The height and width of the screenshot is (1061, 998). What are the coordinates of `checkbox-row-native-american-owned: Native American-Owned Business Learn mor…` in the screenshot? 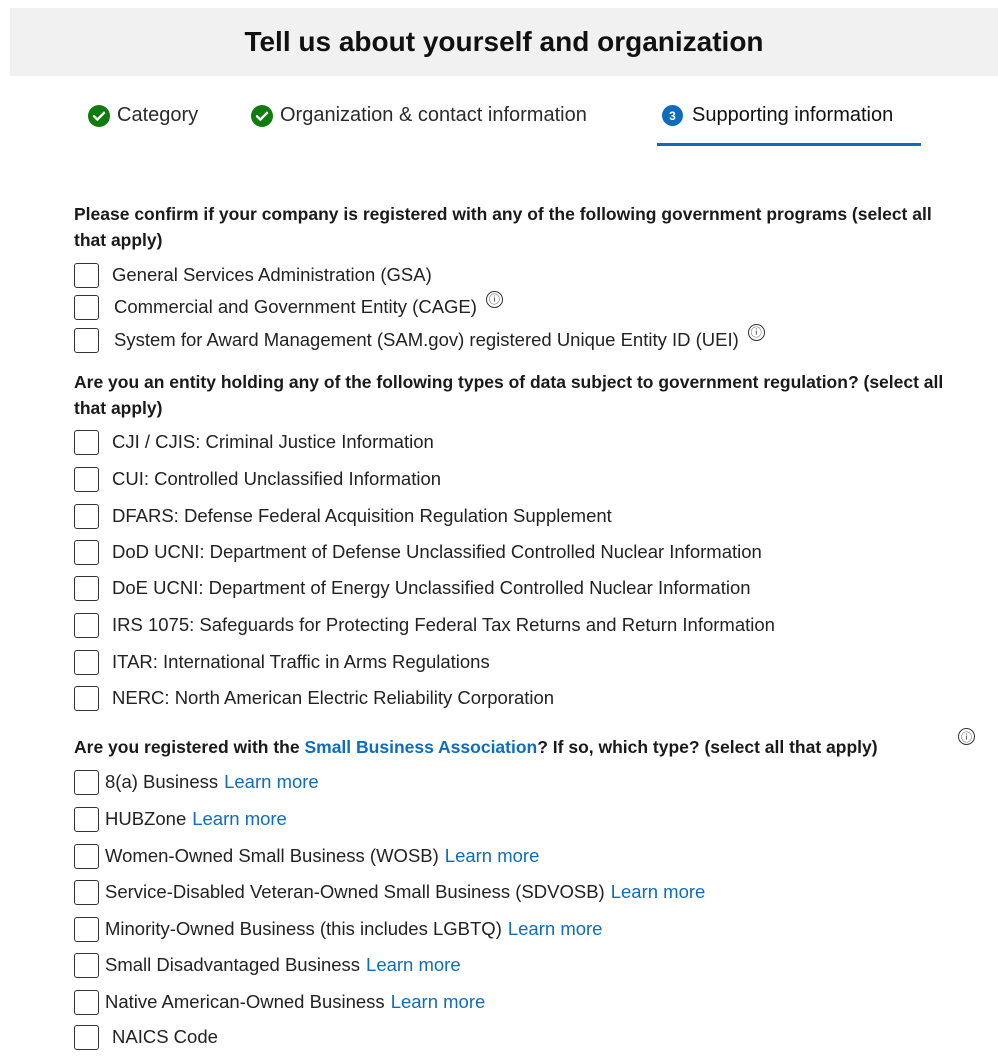 It's located at (279, 1002).